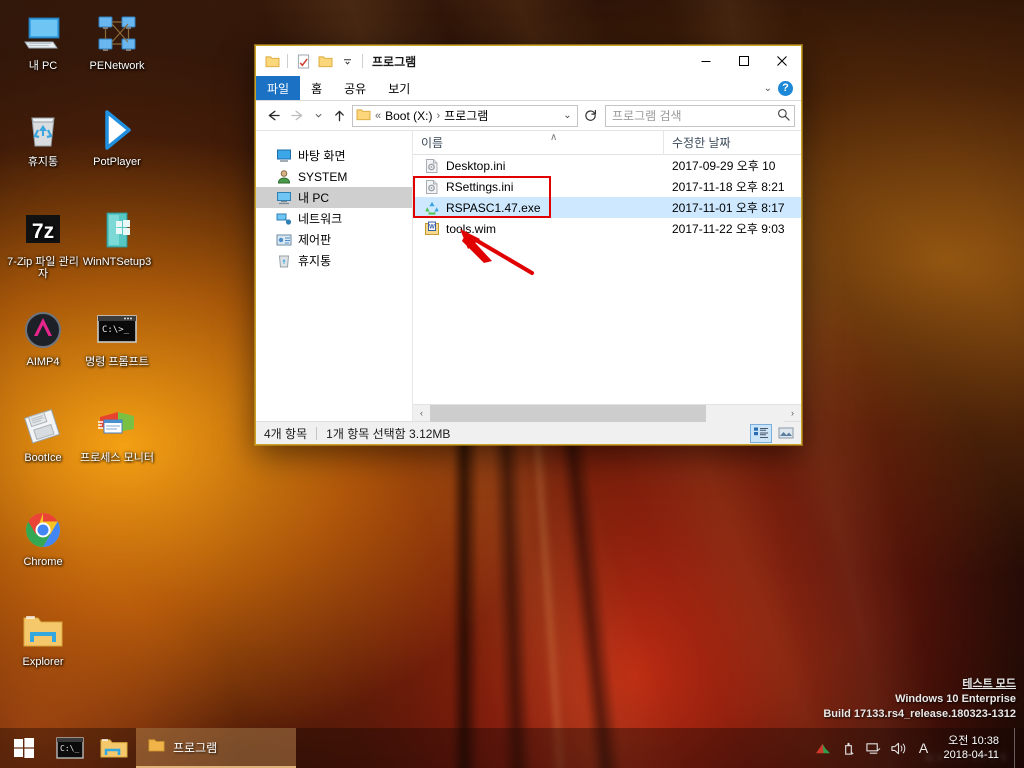  I want to click on details-view-button, so click(761, 433).